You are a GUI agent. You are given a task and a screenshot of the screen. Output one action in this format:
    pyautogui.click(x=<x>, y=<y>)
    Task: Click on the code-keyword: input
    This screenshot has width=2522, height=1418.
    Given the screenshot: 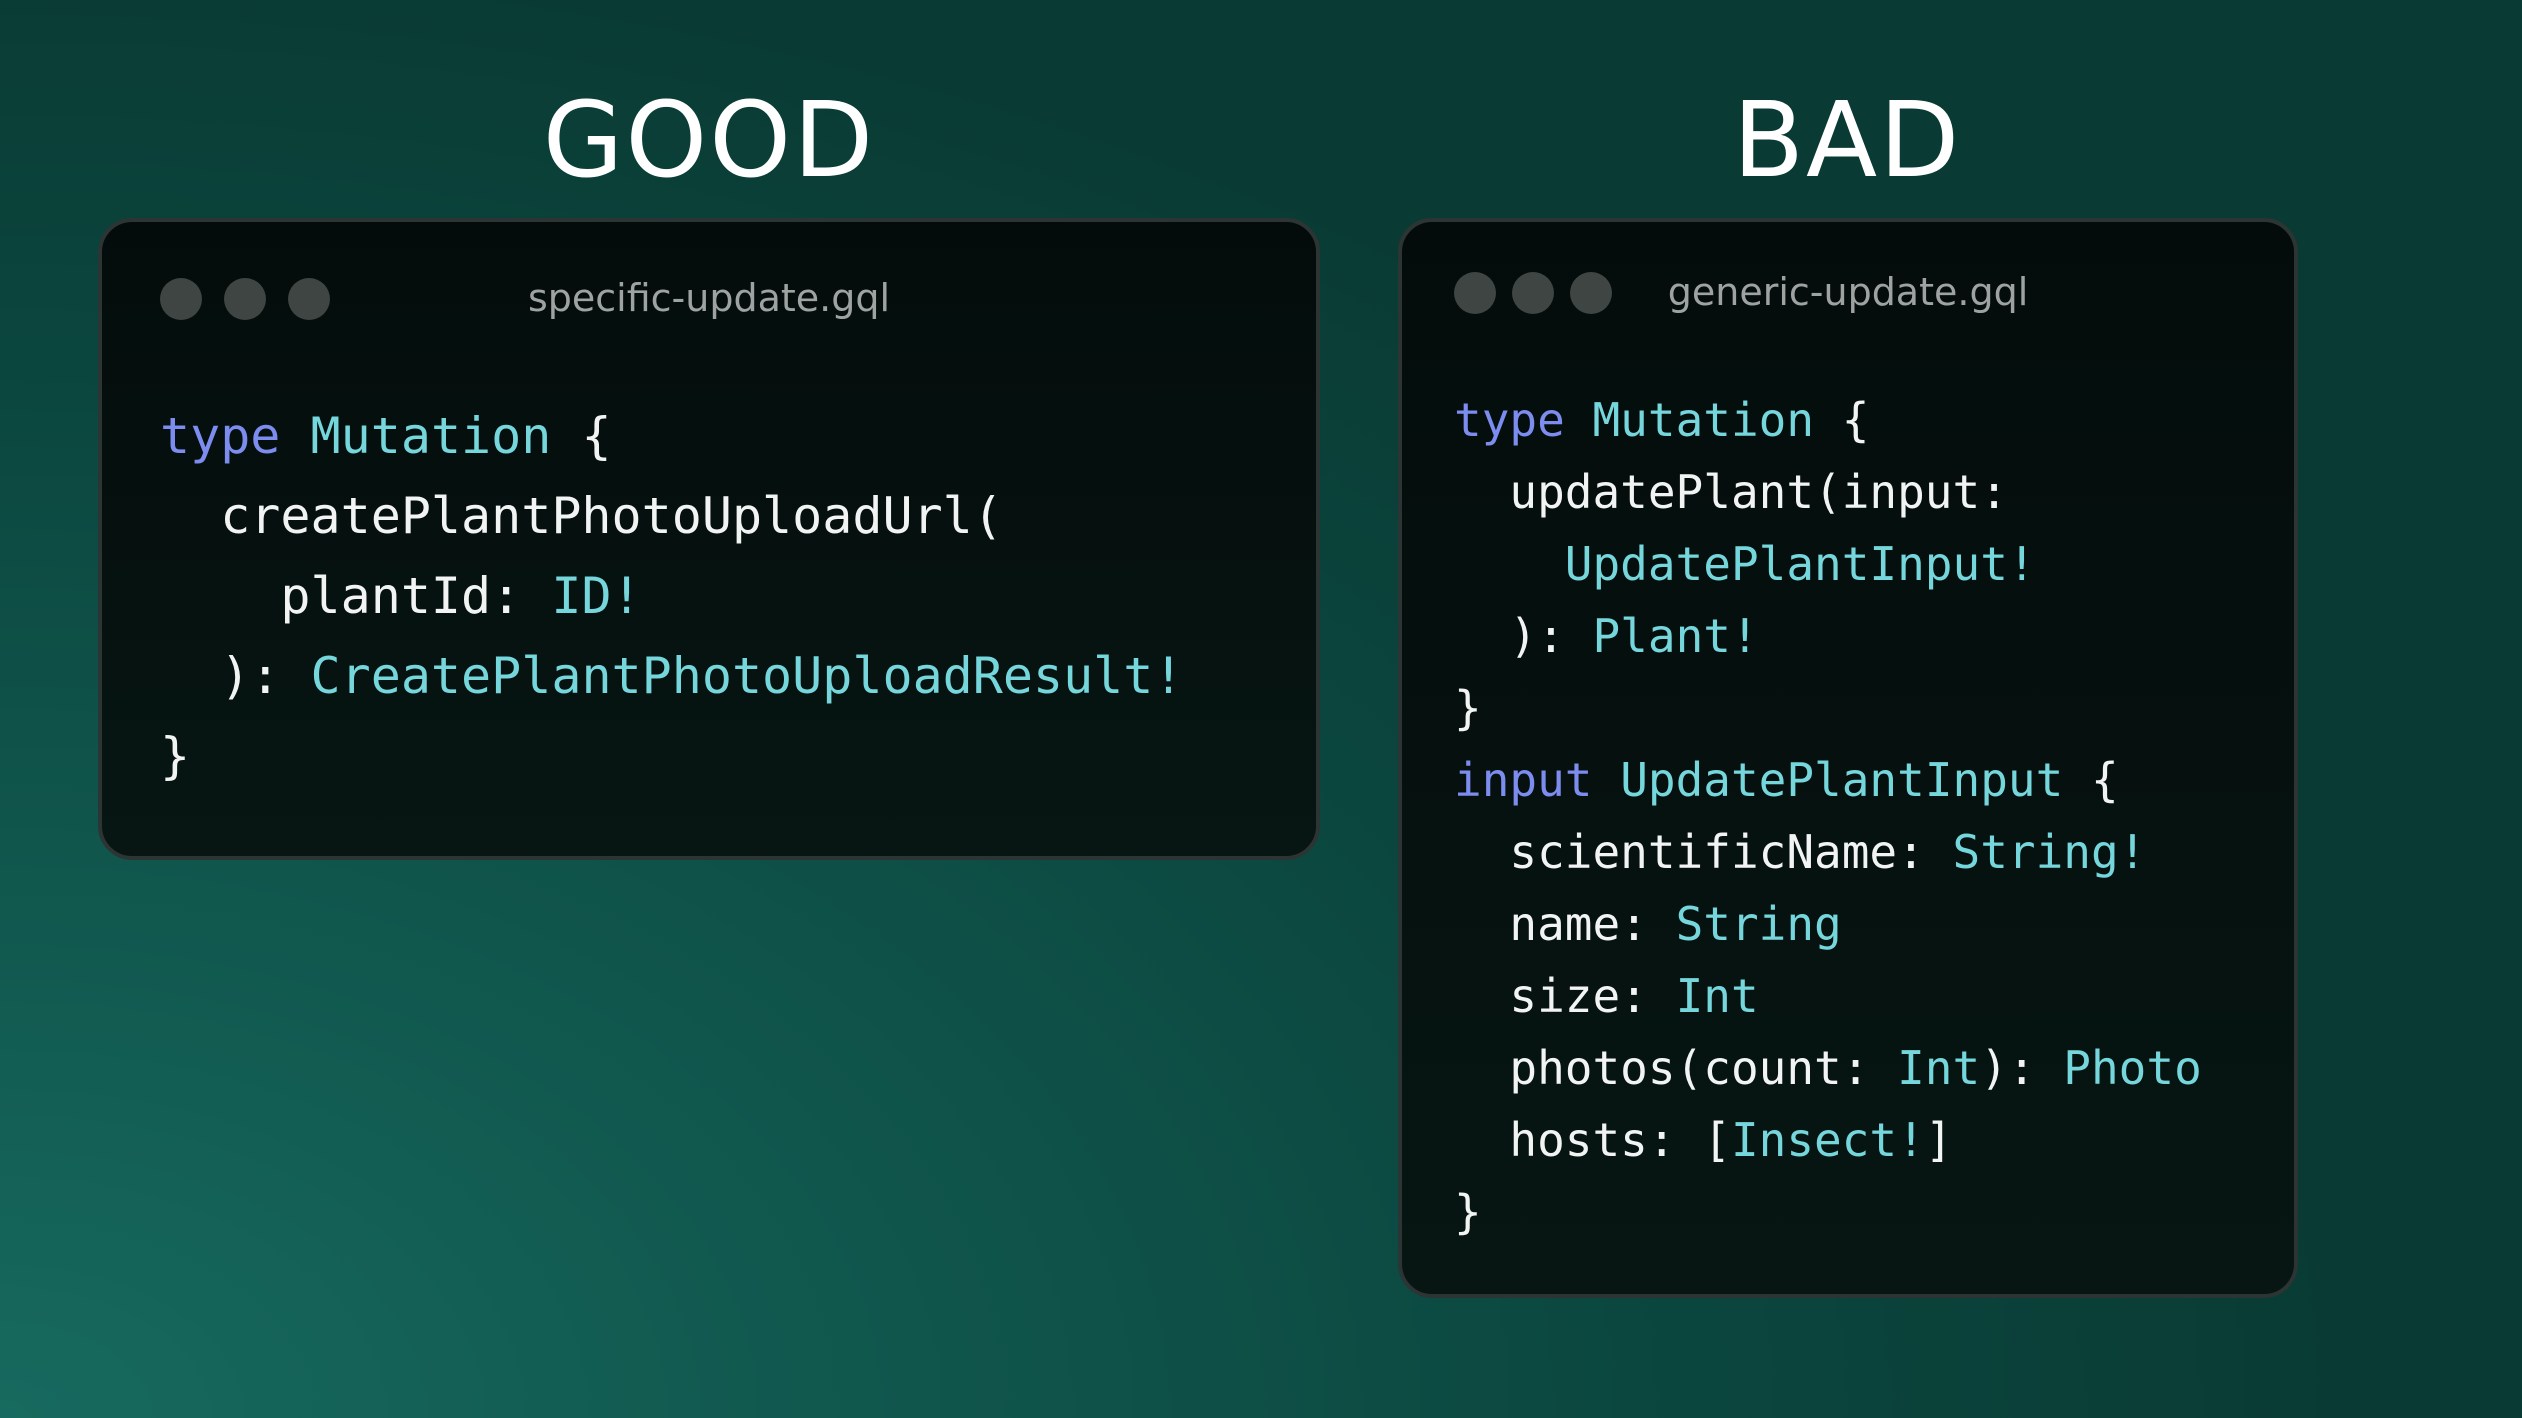 What is the action you would take?
    pyautogui.click(x=1523, y=780)
    